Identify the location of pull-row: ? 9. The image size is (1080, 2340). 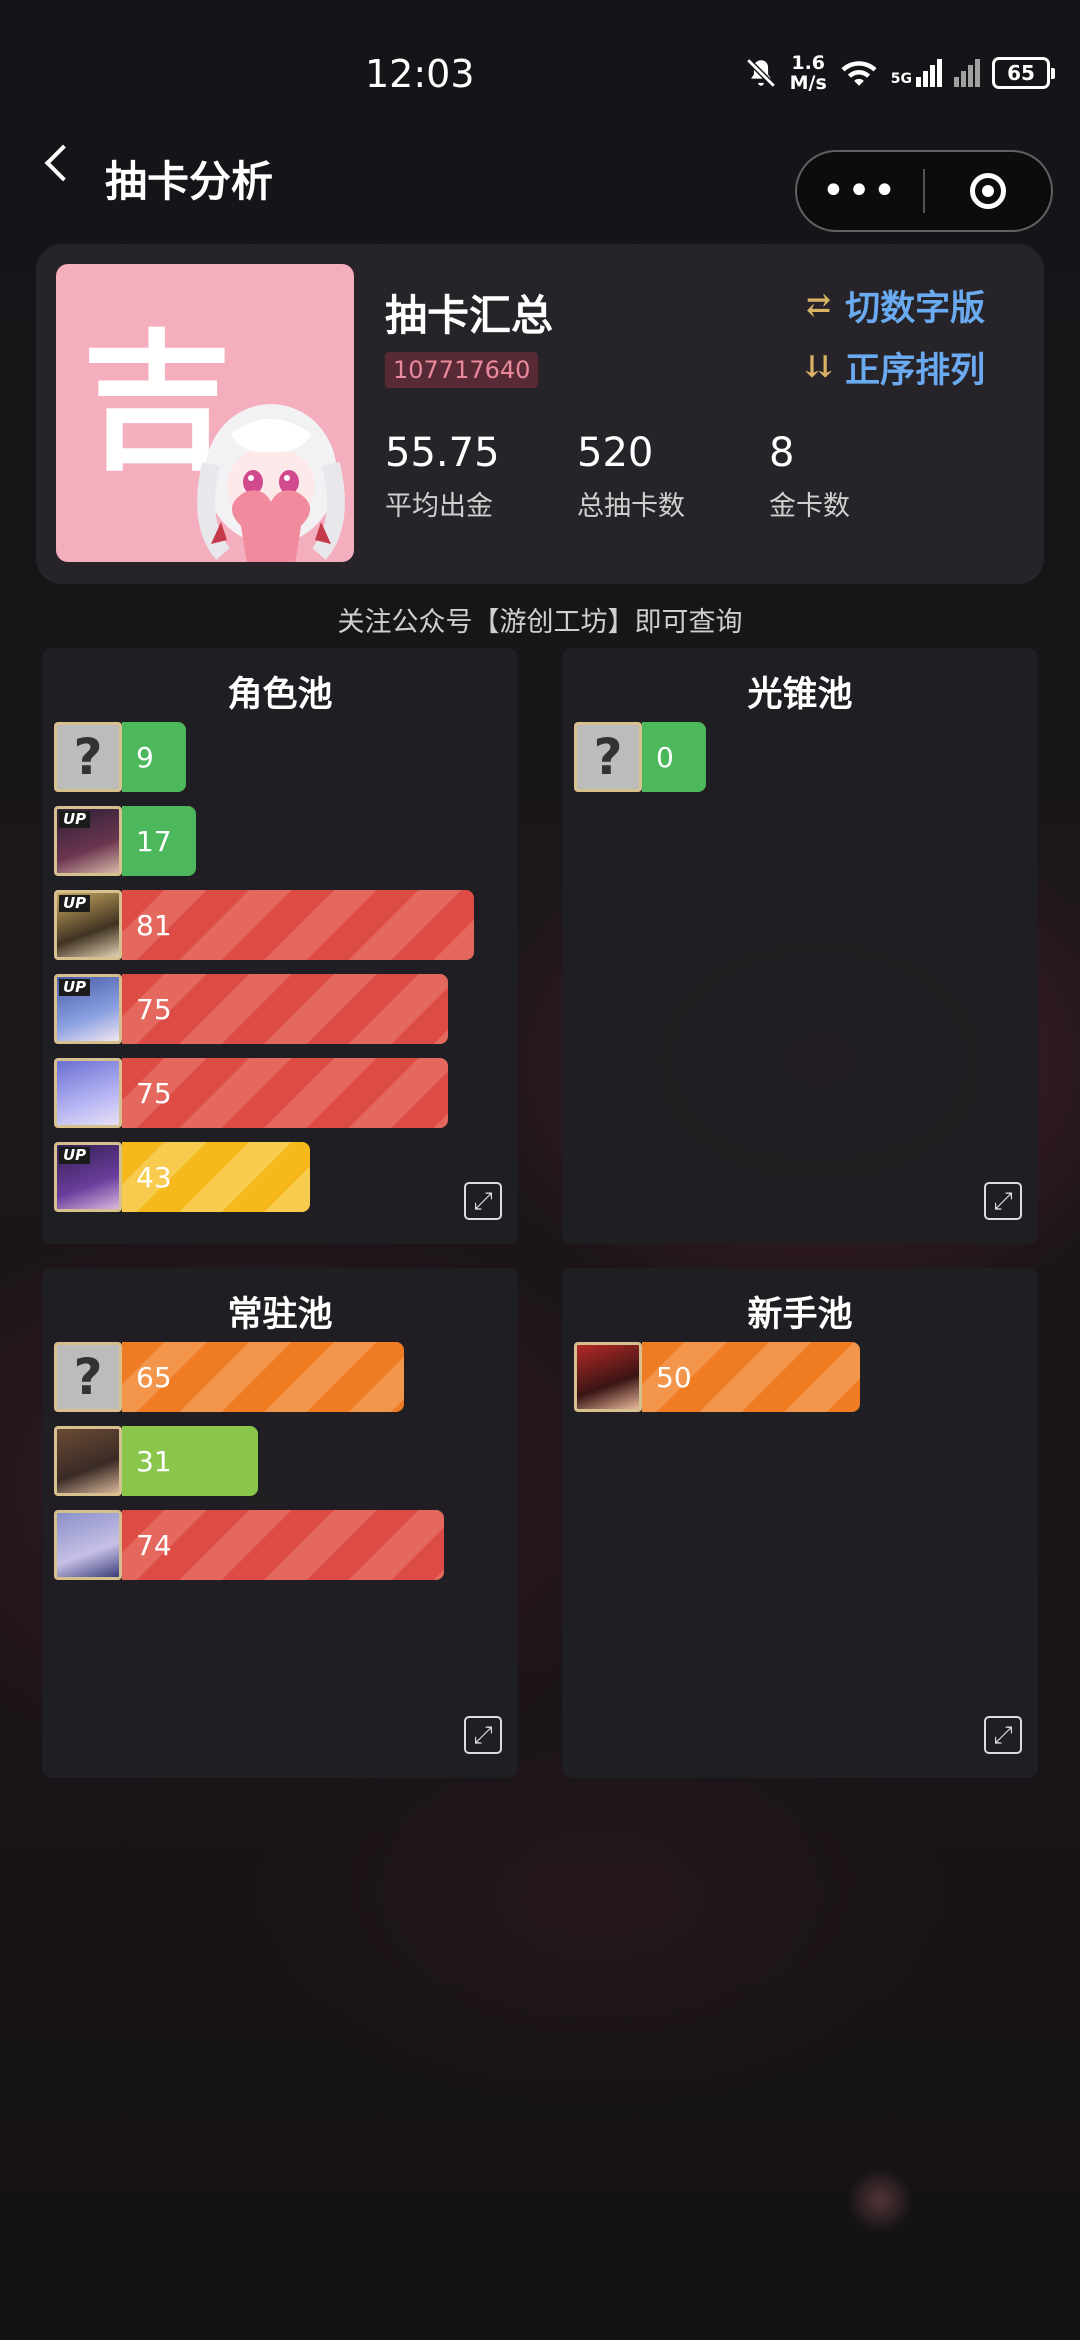
(120, 757).